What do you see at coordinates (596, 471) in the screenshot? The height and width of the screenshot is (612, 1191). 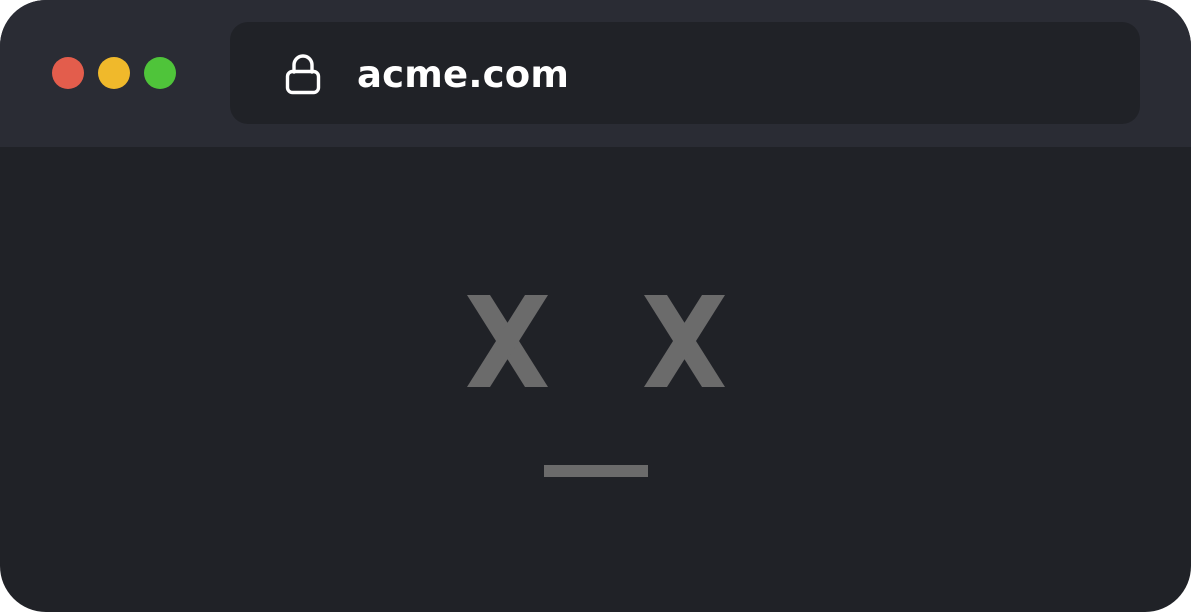 I see `flat-mouth` at bounding box center [596, 471].